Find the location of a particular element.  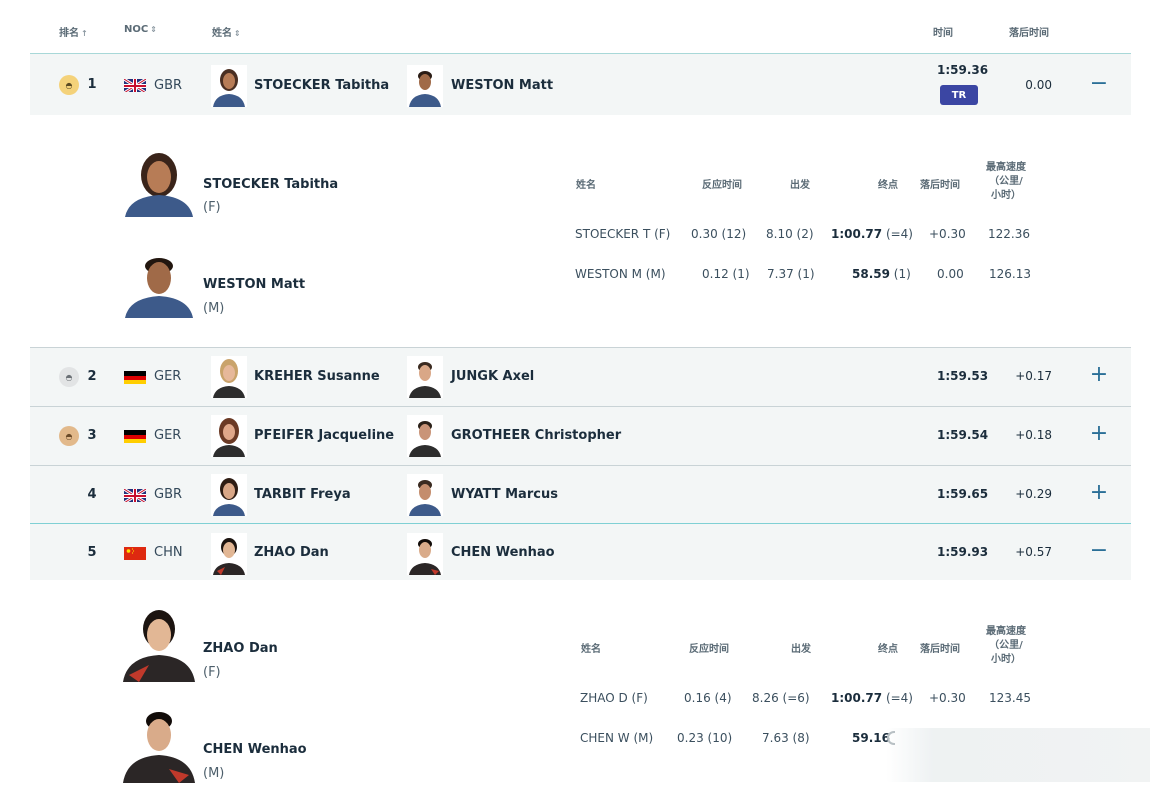

arrow-up-icon: ↑ is located at coordinates (84, 33).